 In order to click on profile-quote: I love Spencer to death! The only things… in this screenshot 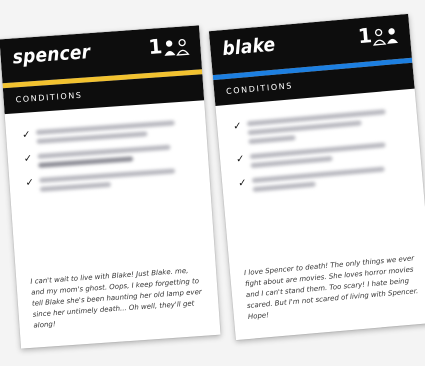, I will do `click(331, 287)`.